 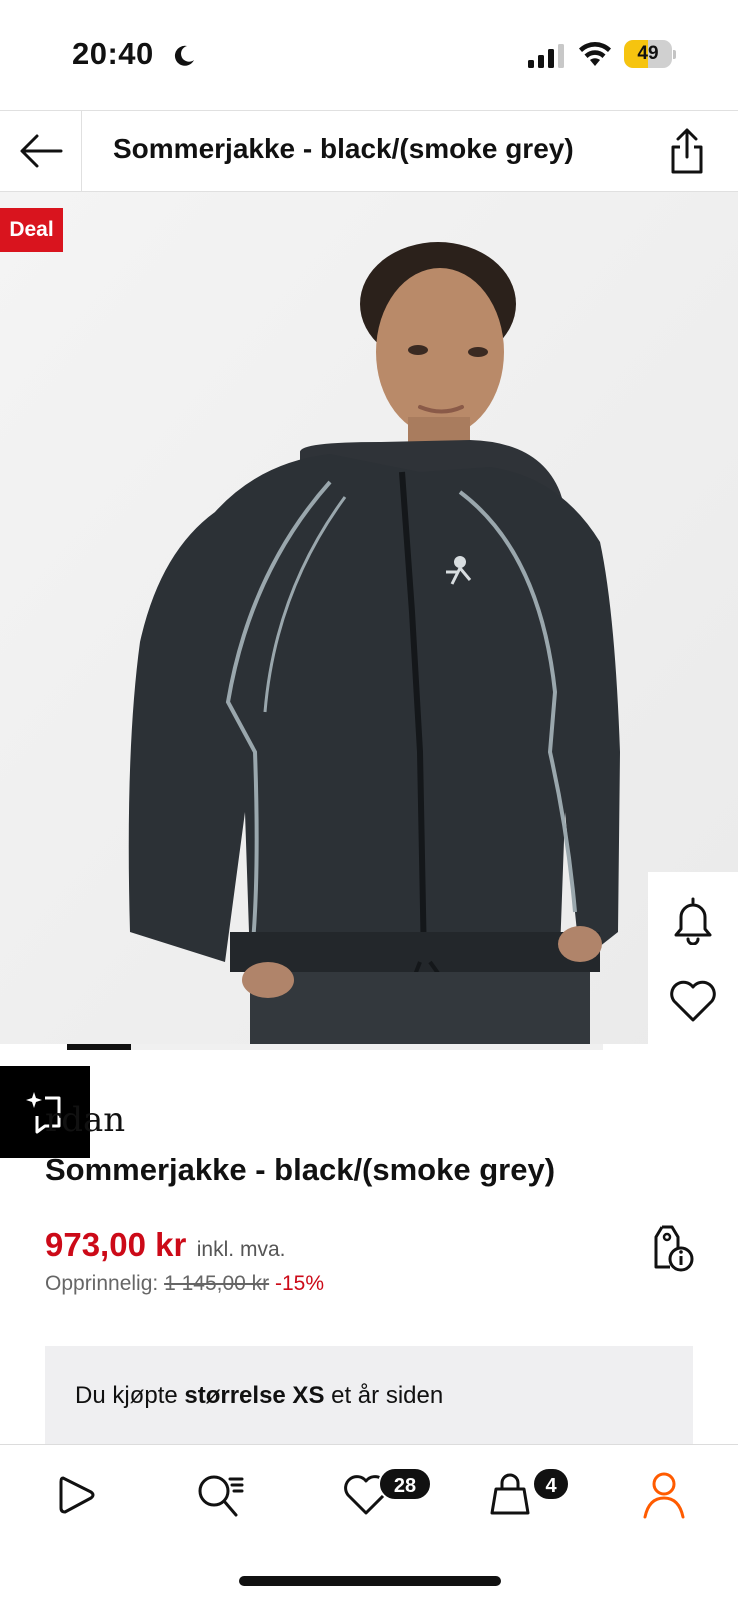 I want to click on share-icon, so click(x=687, y=151).